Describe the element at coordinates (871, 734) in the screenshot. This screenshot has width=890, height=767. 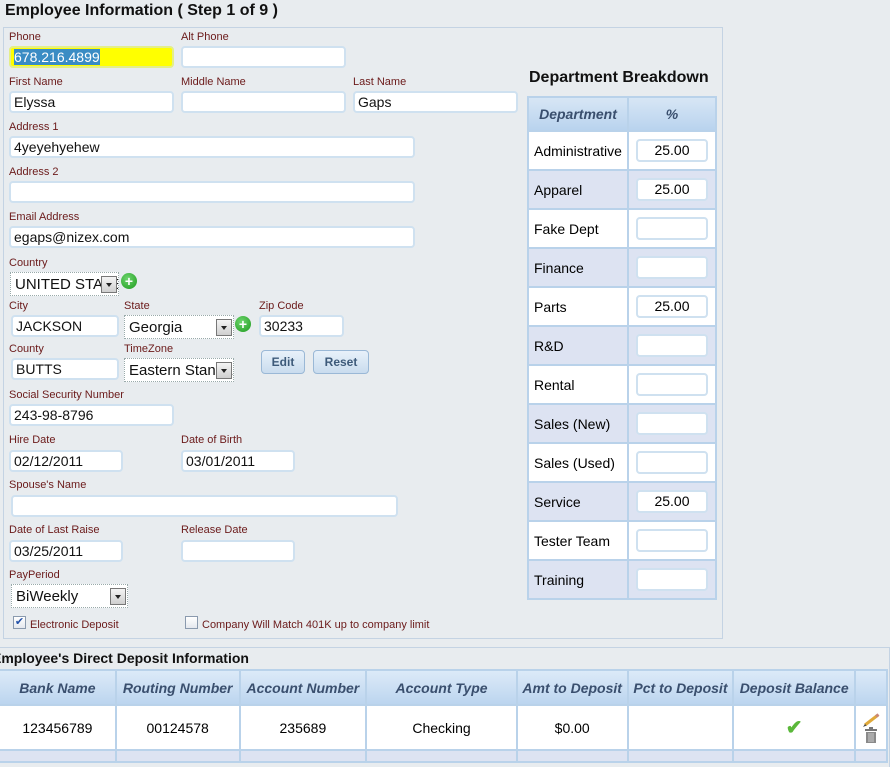
I see `trash-icon` at that location.